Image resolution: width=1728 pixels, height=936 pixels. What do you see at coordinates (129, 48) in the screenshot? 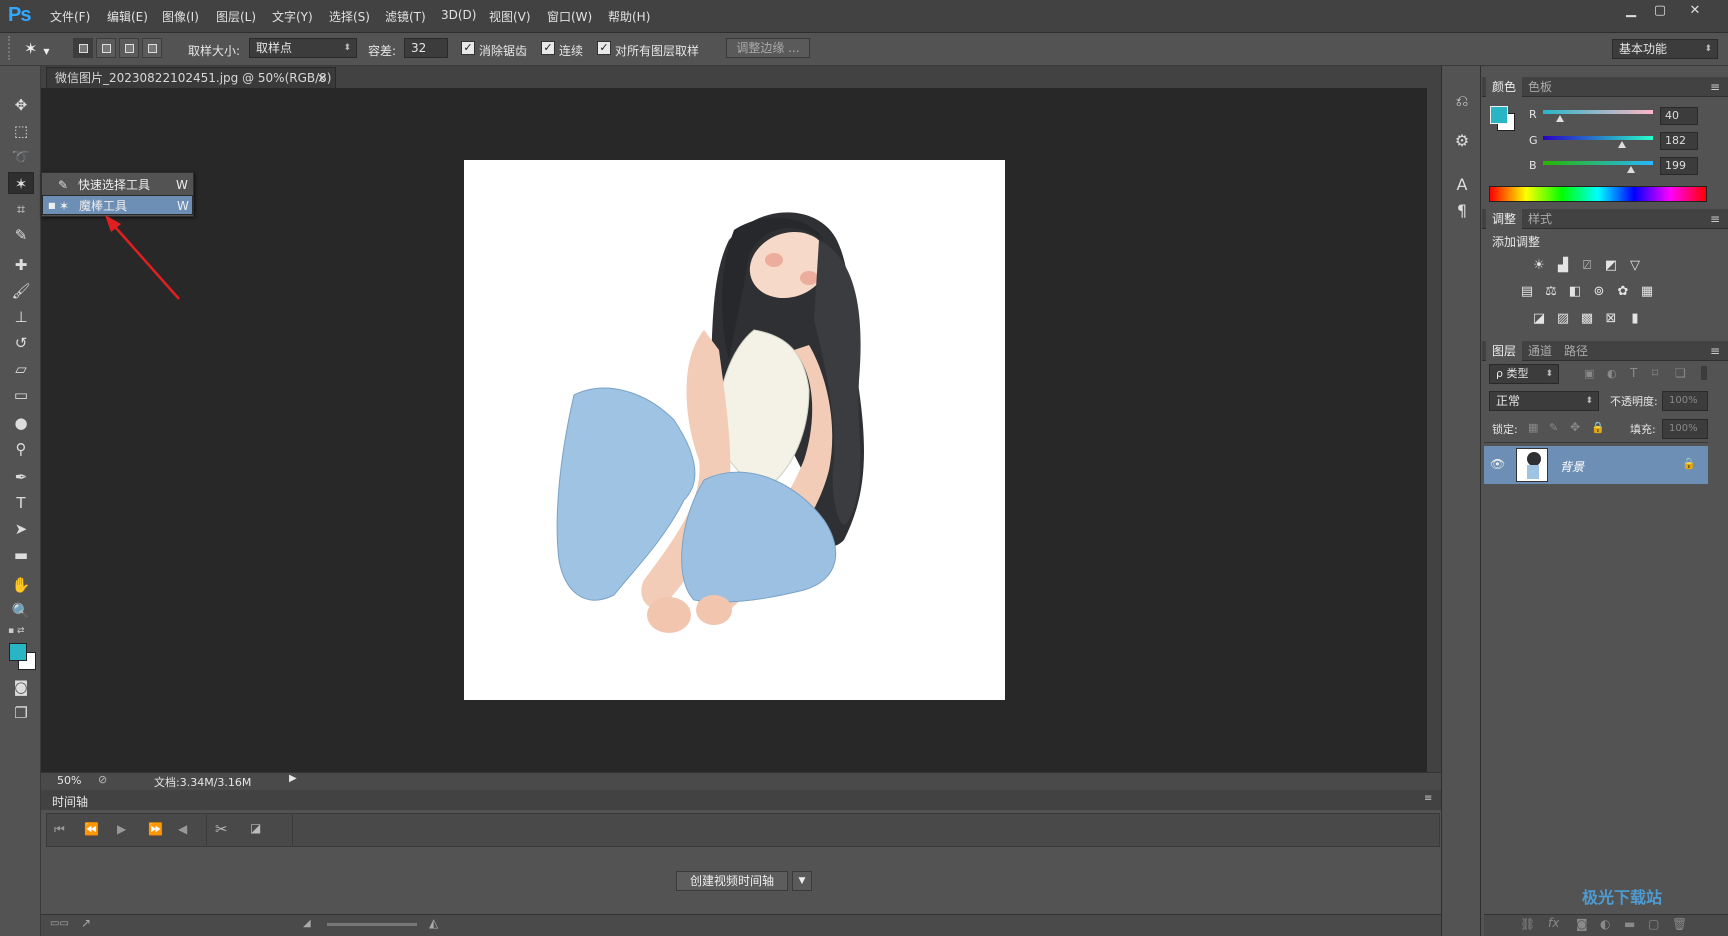
I see `subtract-selection-icon` at bounding box center [129, 48].